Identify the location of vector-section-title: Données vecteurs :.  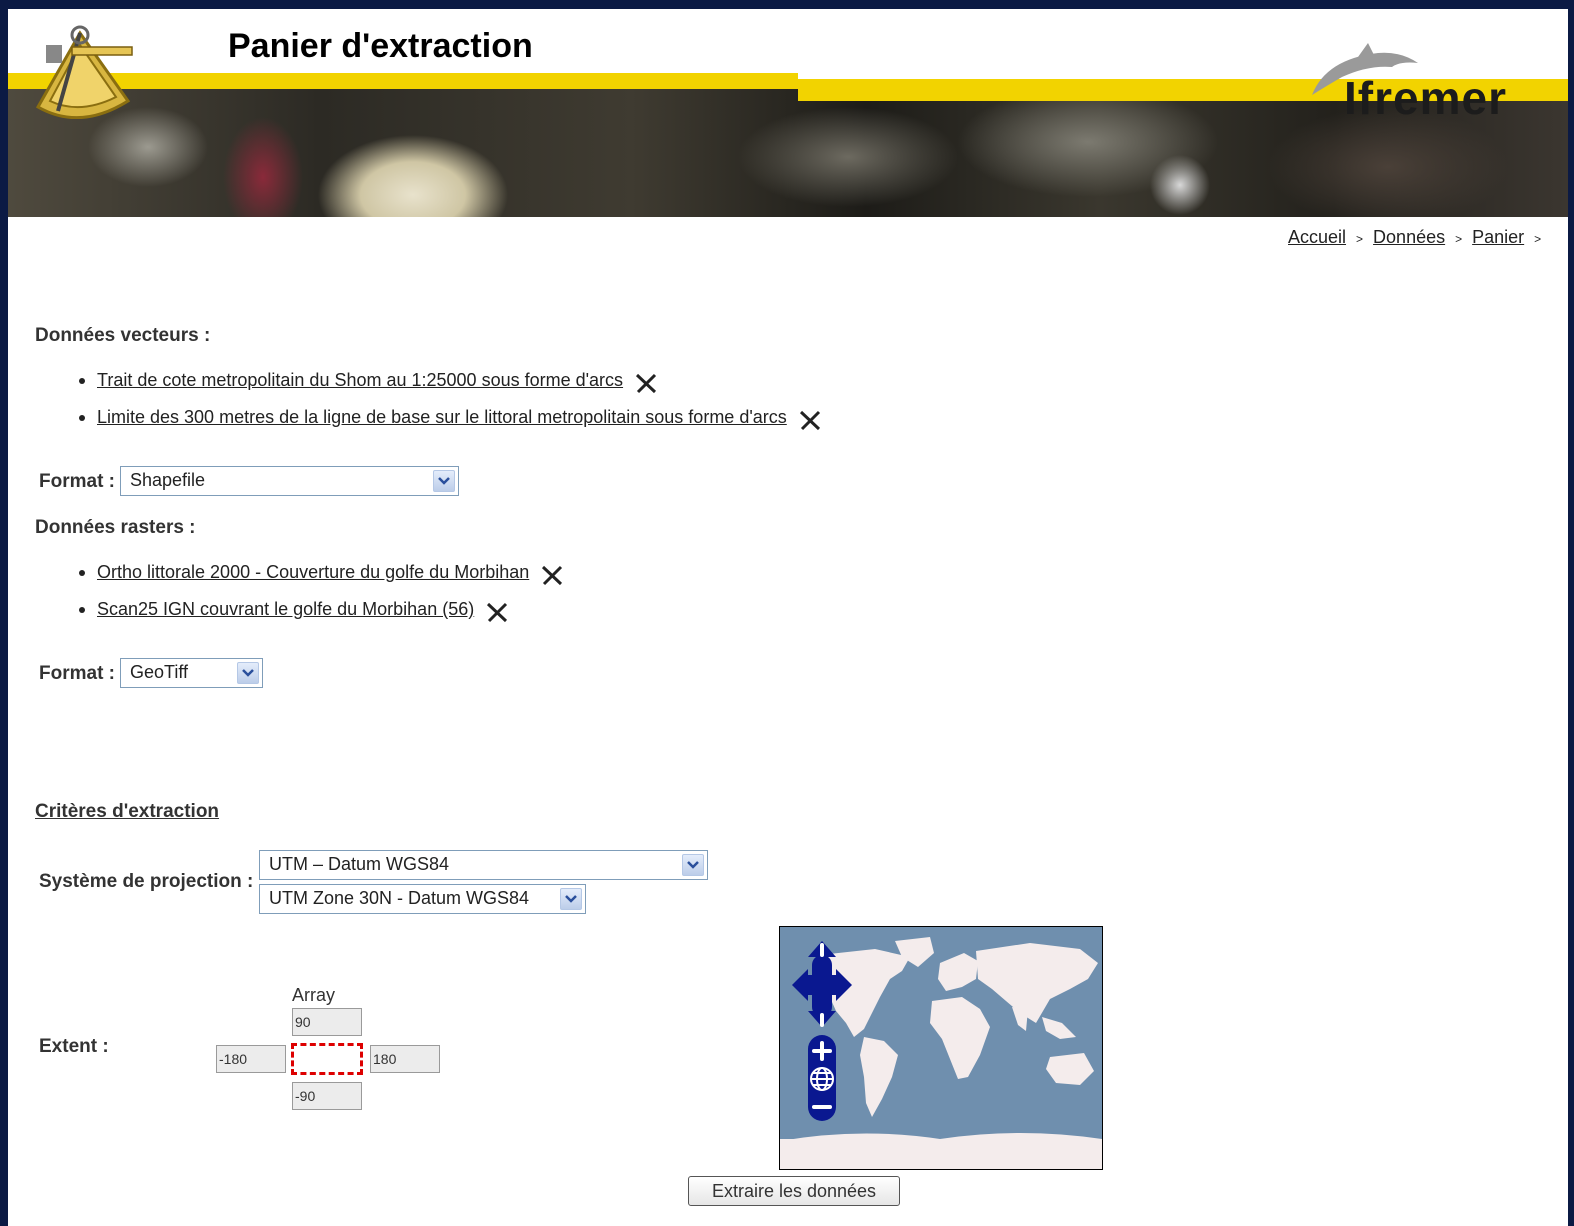
(123, 335).